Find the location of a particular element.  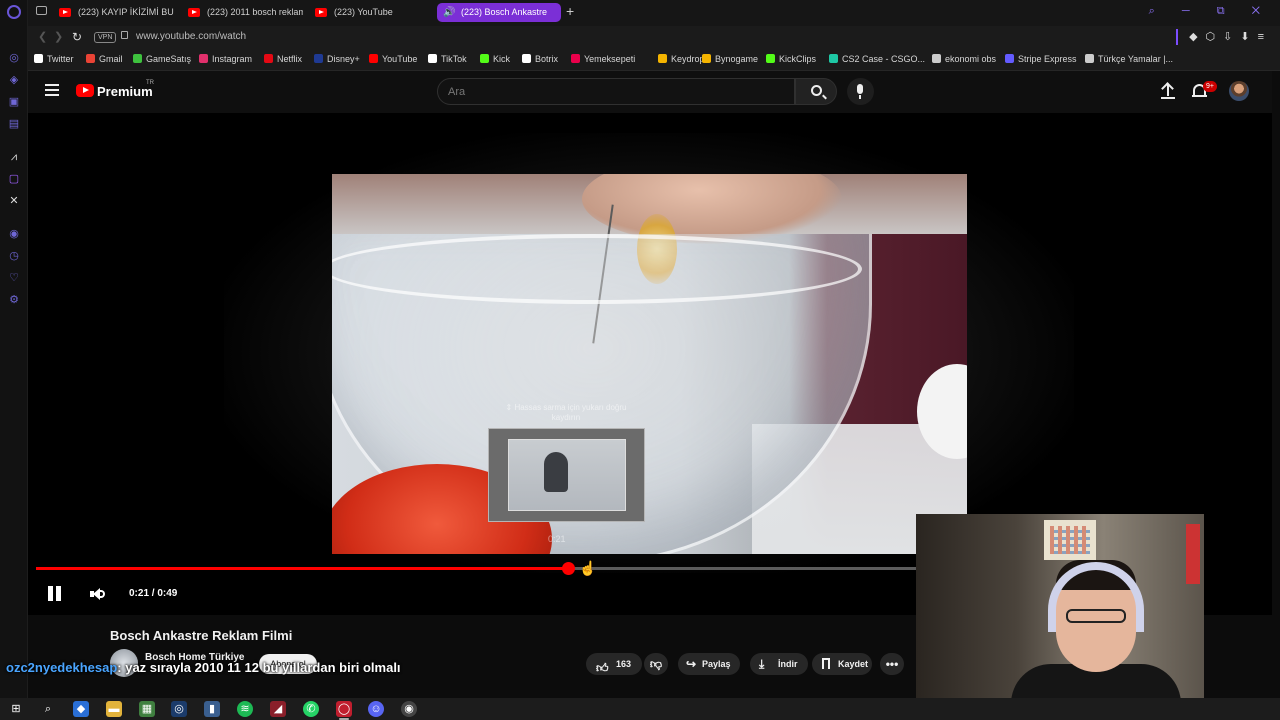

back-button: ❮ is located at coordinates (42, 36).